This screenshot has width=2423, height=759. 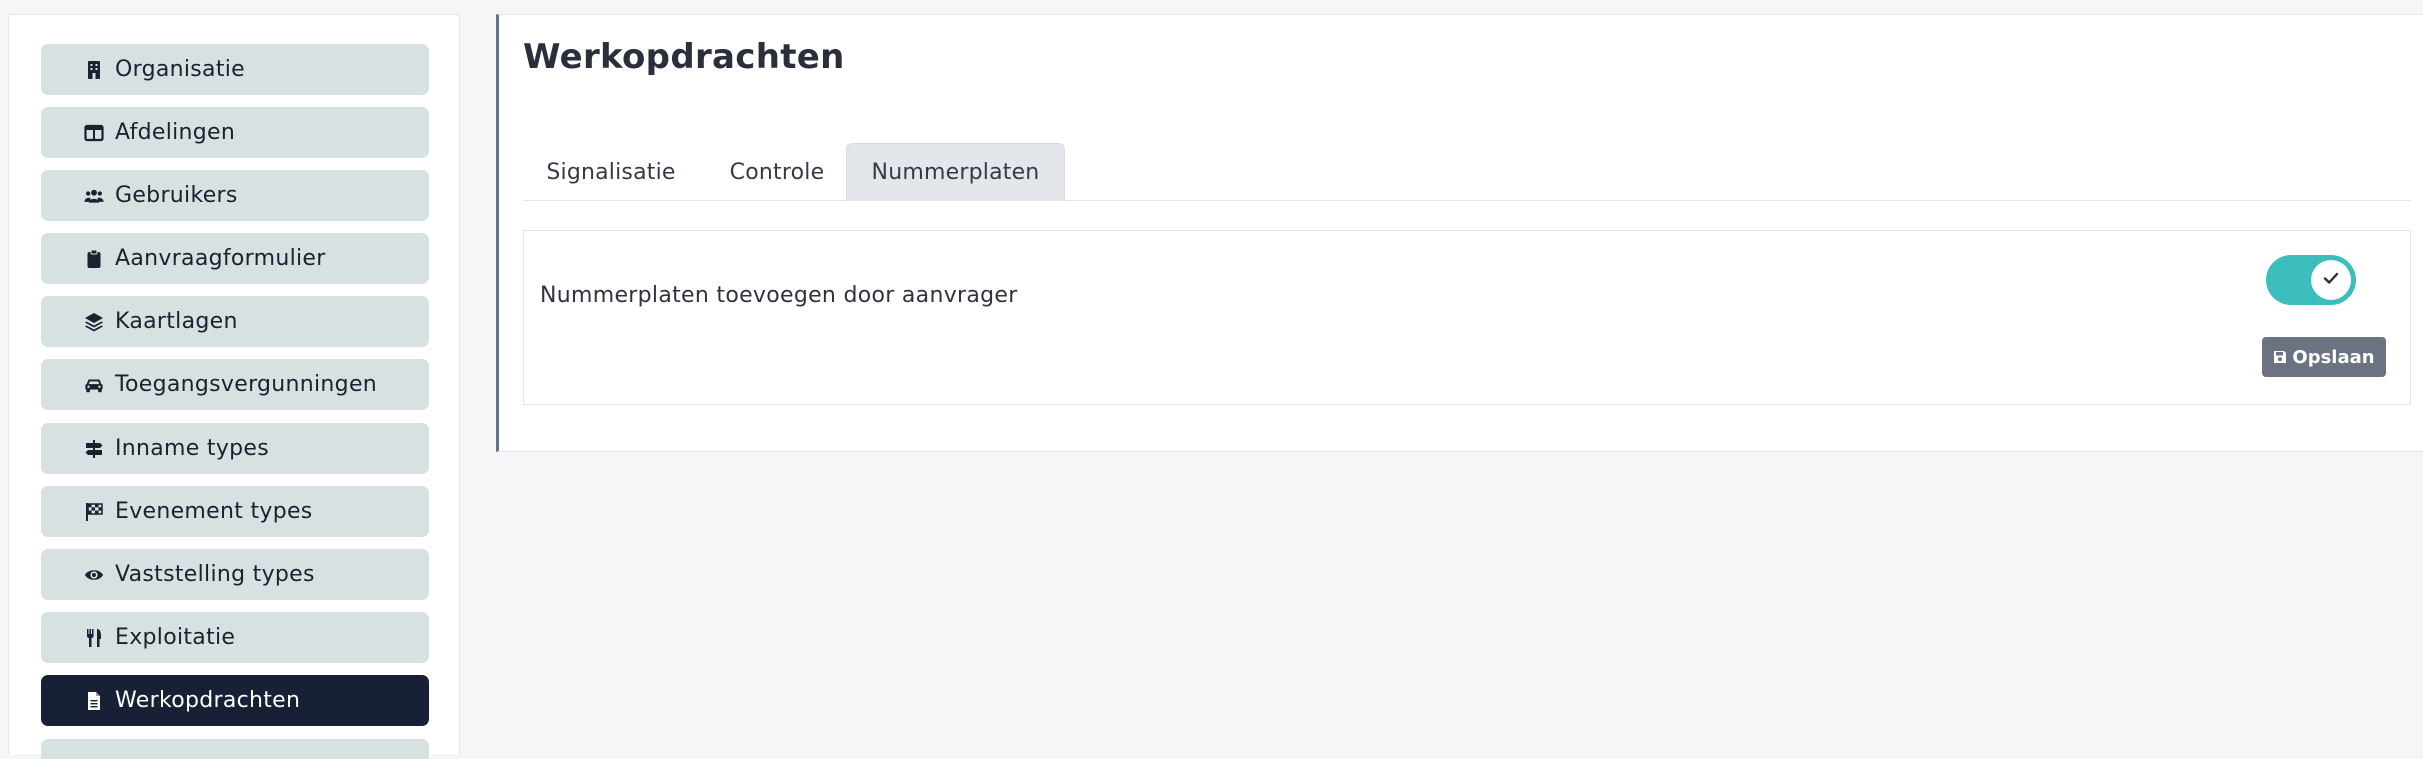 What do you see at coordinates (94, 575) in the screenshot?
I see `eye-icon` at bounding box center [94, 575].